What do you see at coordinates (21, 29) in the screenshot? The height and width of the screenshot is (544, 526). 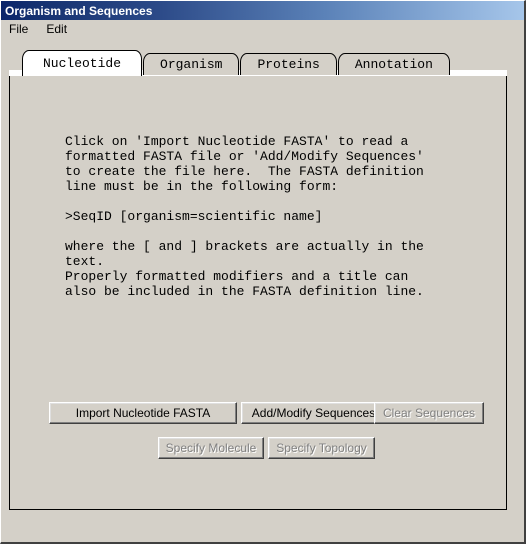 I see `menu-item-file: File` at bounding box center [21, 29].